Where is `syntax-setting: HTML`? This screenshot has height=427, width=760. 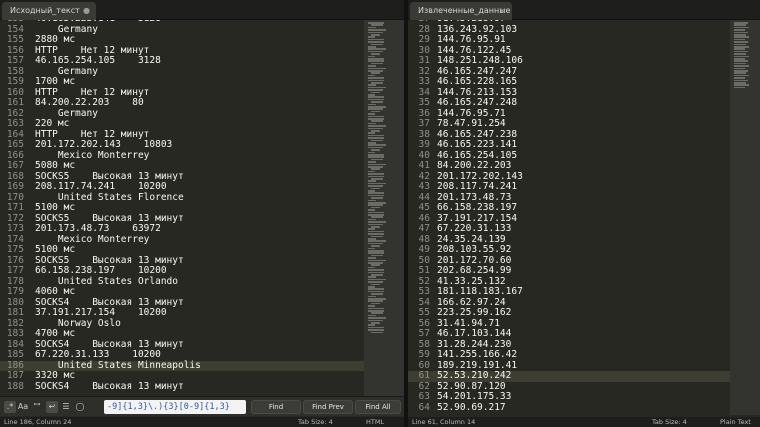 syntax-setting: HTML is located at coordinates (375, 422).